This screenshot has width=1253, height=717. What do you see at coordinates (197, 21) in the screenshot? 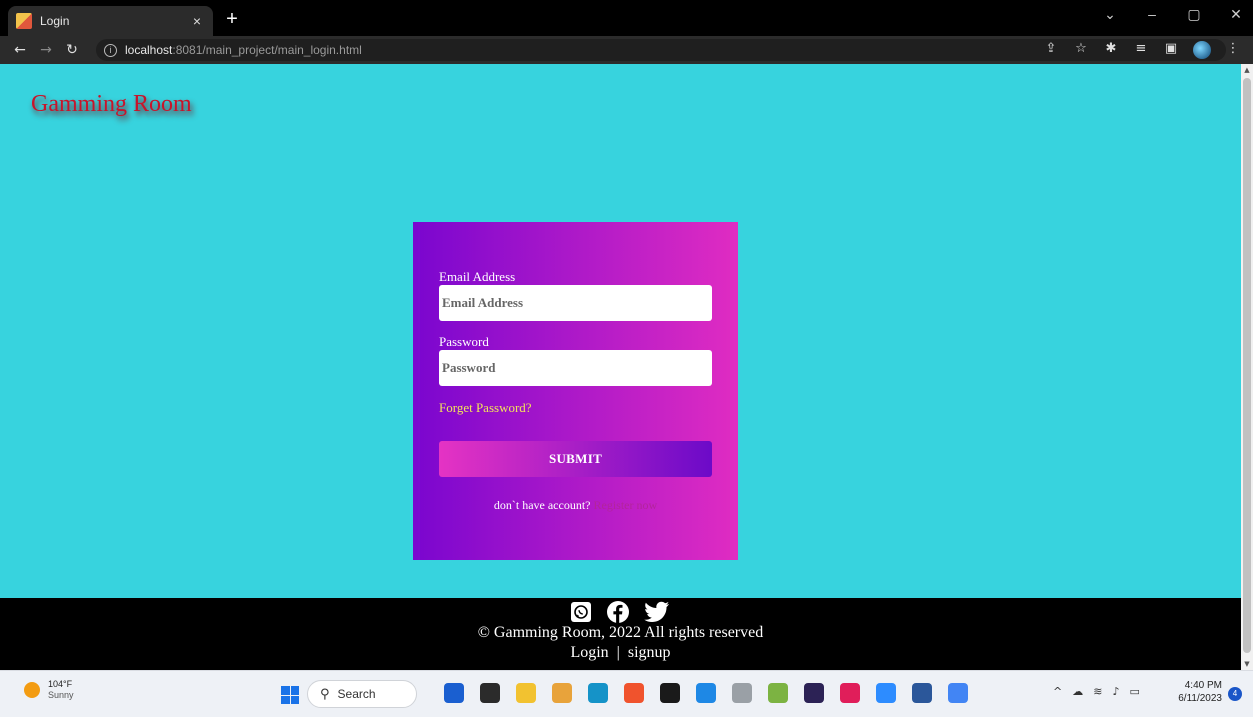
I see `tab-close-icon: ×` at bounding box center [197, 21].